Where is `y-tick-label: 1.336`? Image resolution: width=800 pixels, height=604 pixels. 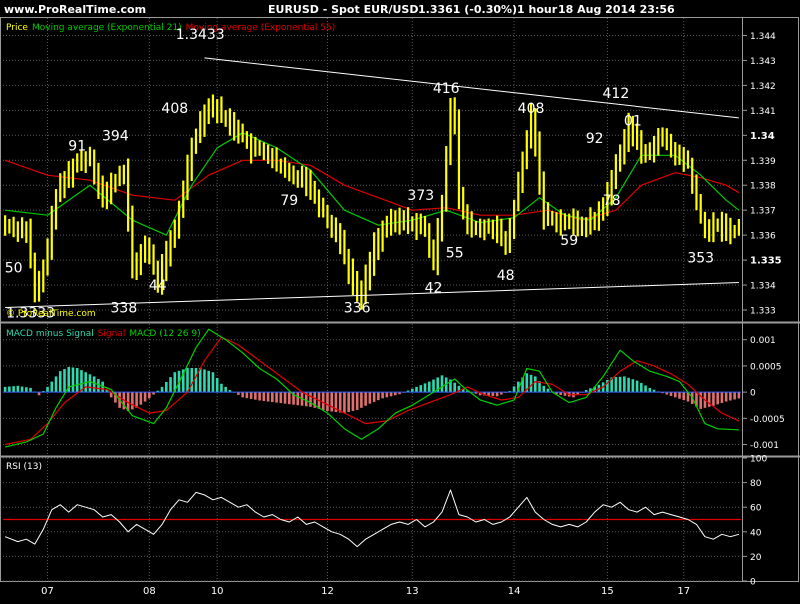
y-tick-label: 1.336 is located at coordinates (763, 237).